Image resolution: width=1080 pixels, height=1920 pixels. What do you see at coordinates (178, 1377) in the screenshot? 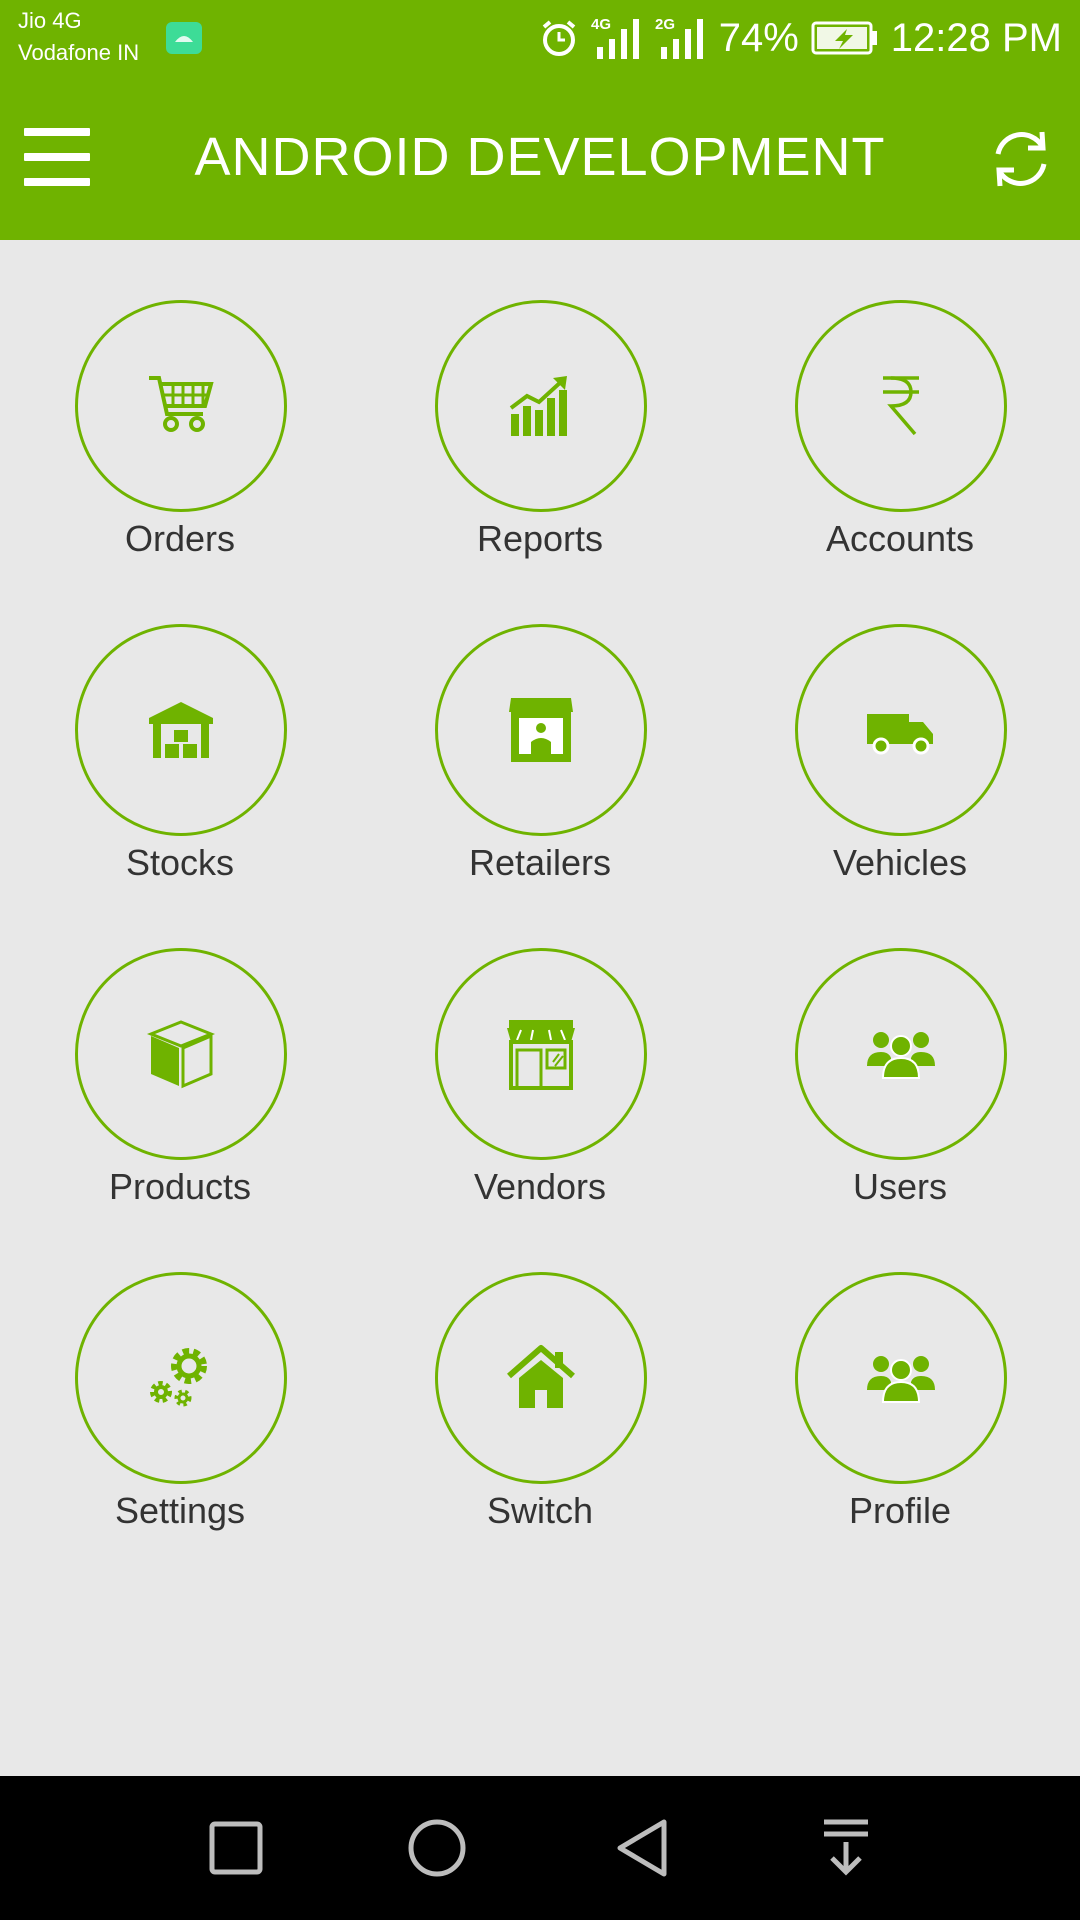
I see `gears-icon` at bounding box center [178, 1377].